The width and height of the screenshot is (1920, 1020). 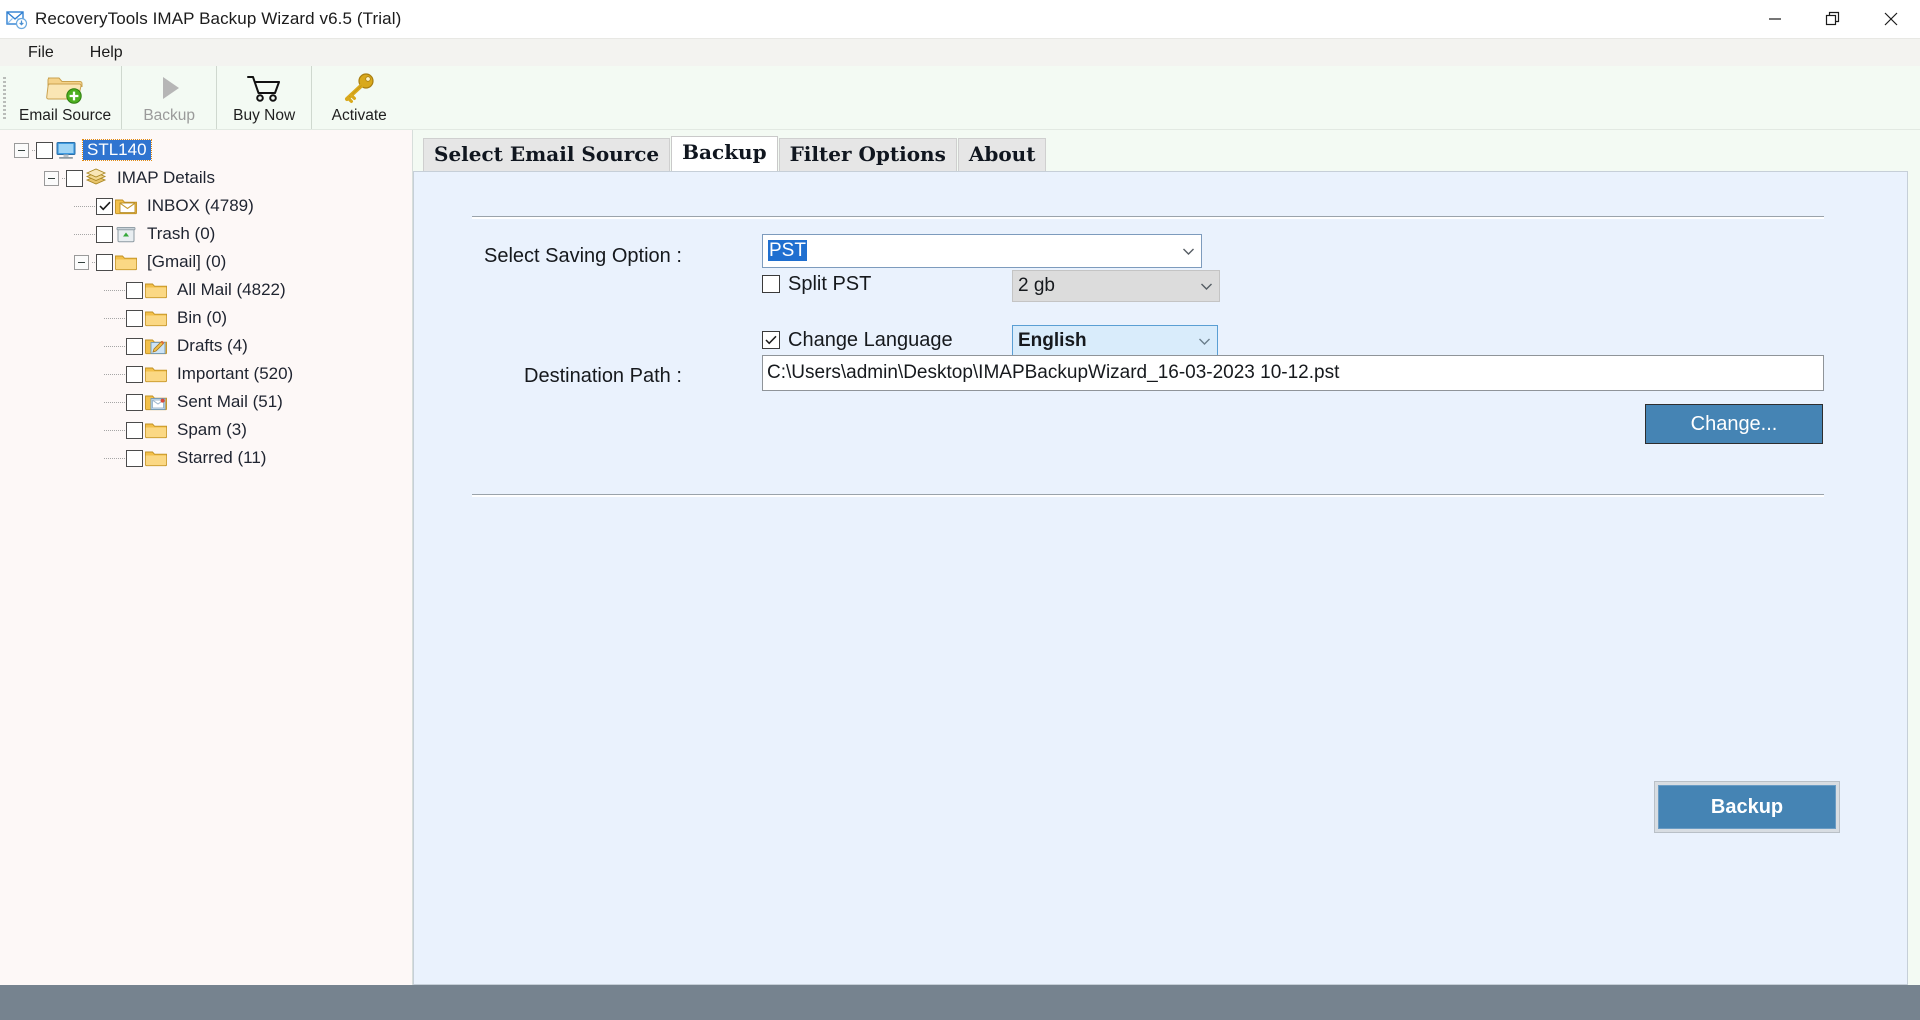 What do you see at coordinates (235, 373) in the screenshot?
I see `tree-node-label: Important (520)` at bounding box center [235, 373].